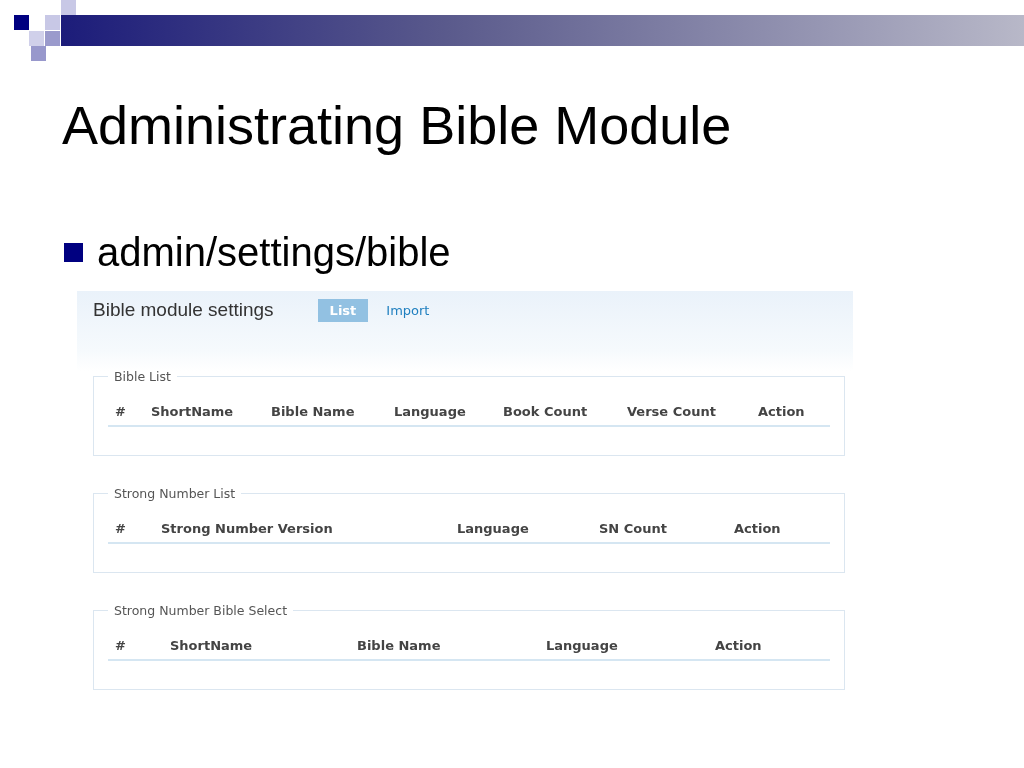 The image size is (1024, 768). What do you see at coordinates (633, 528) in the screenshot?
I see `column-header: SN Count` at bounding box center [633, 528].